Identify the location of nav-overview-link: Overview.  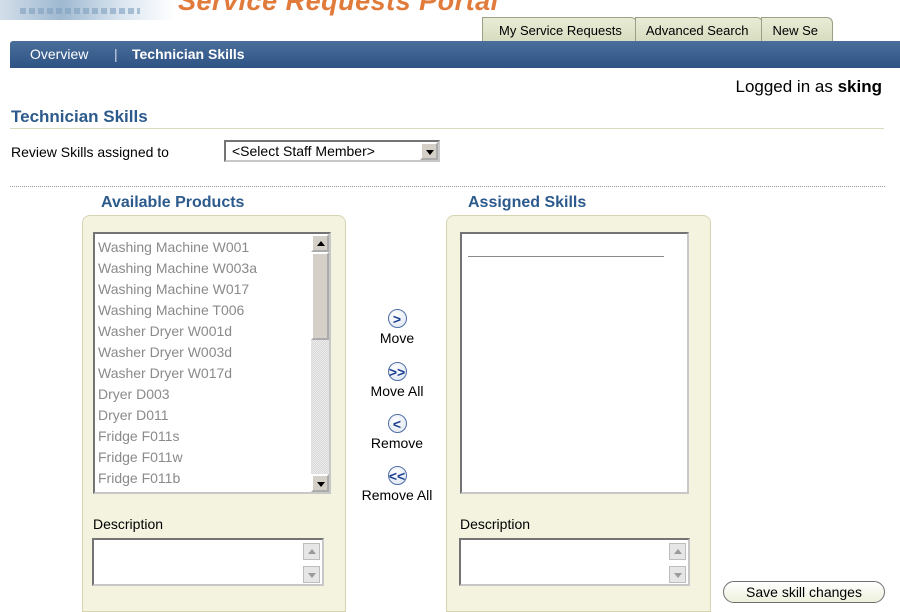
(59, 54).